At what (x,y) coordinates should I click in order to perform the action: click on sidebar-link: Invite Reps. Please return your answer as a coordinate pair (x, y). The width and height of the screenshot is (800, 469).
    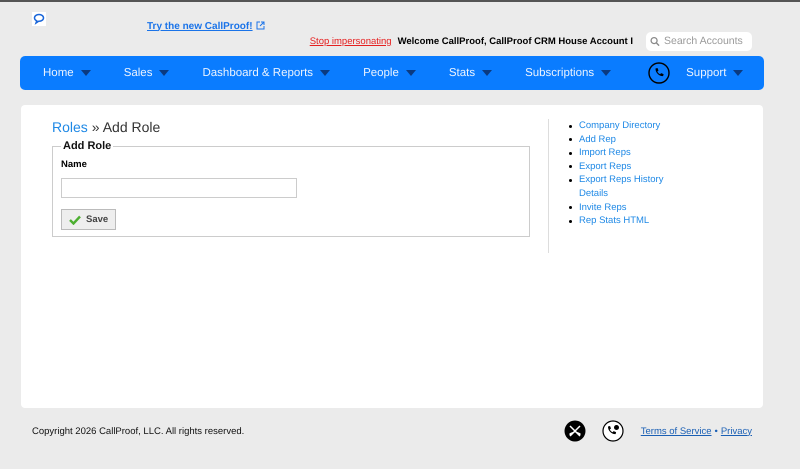
    Looking at the image, I should click on (603, 207).